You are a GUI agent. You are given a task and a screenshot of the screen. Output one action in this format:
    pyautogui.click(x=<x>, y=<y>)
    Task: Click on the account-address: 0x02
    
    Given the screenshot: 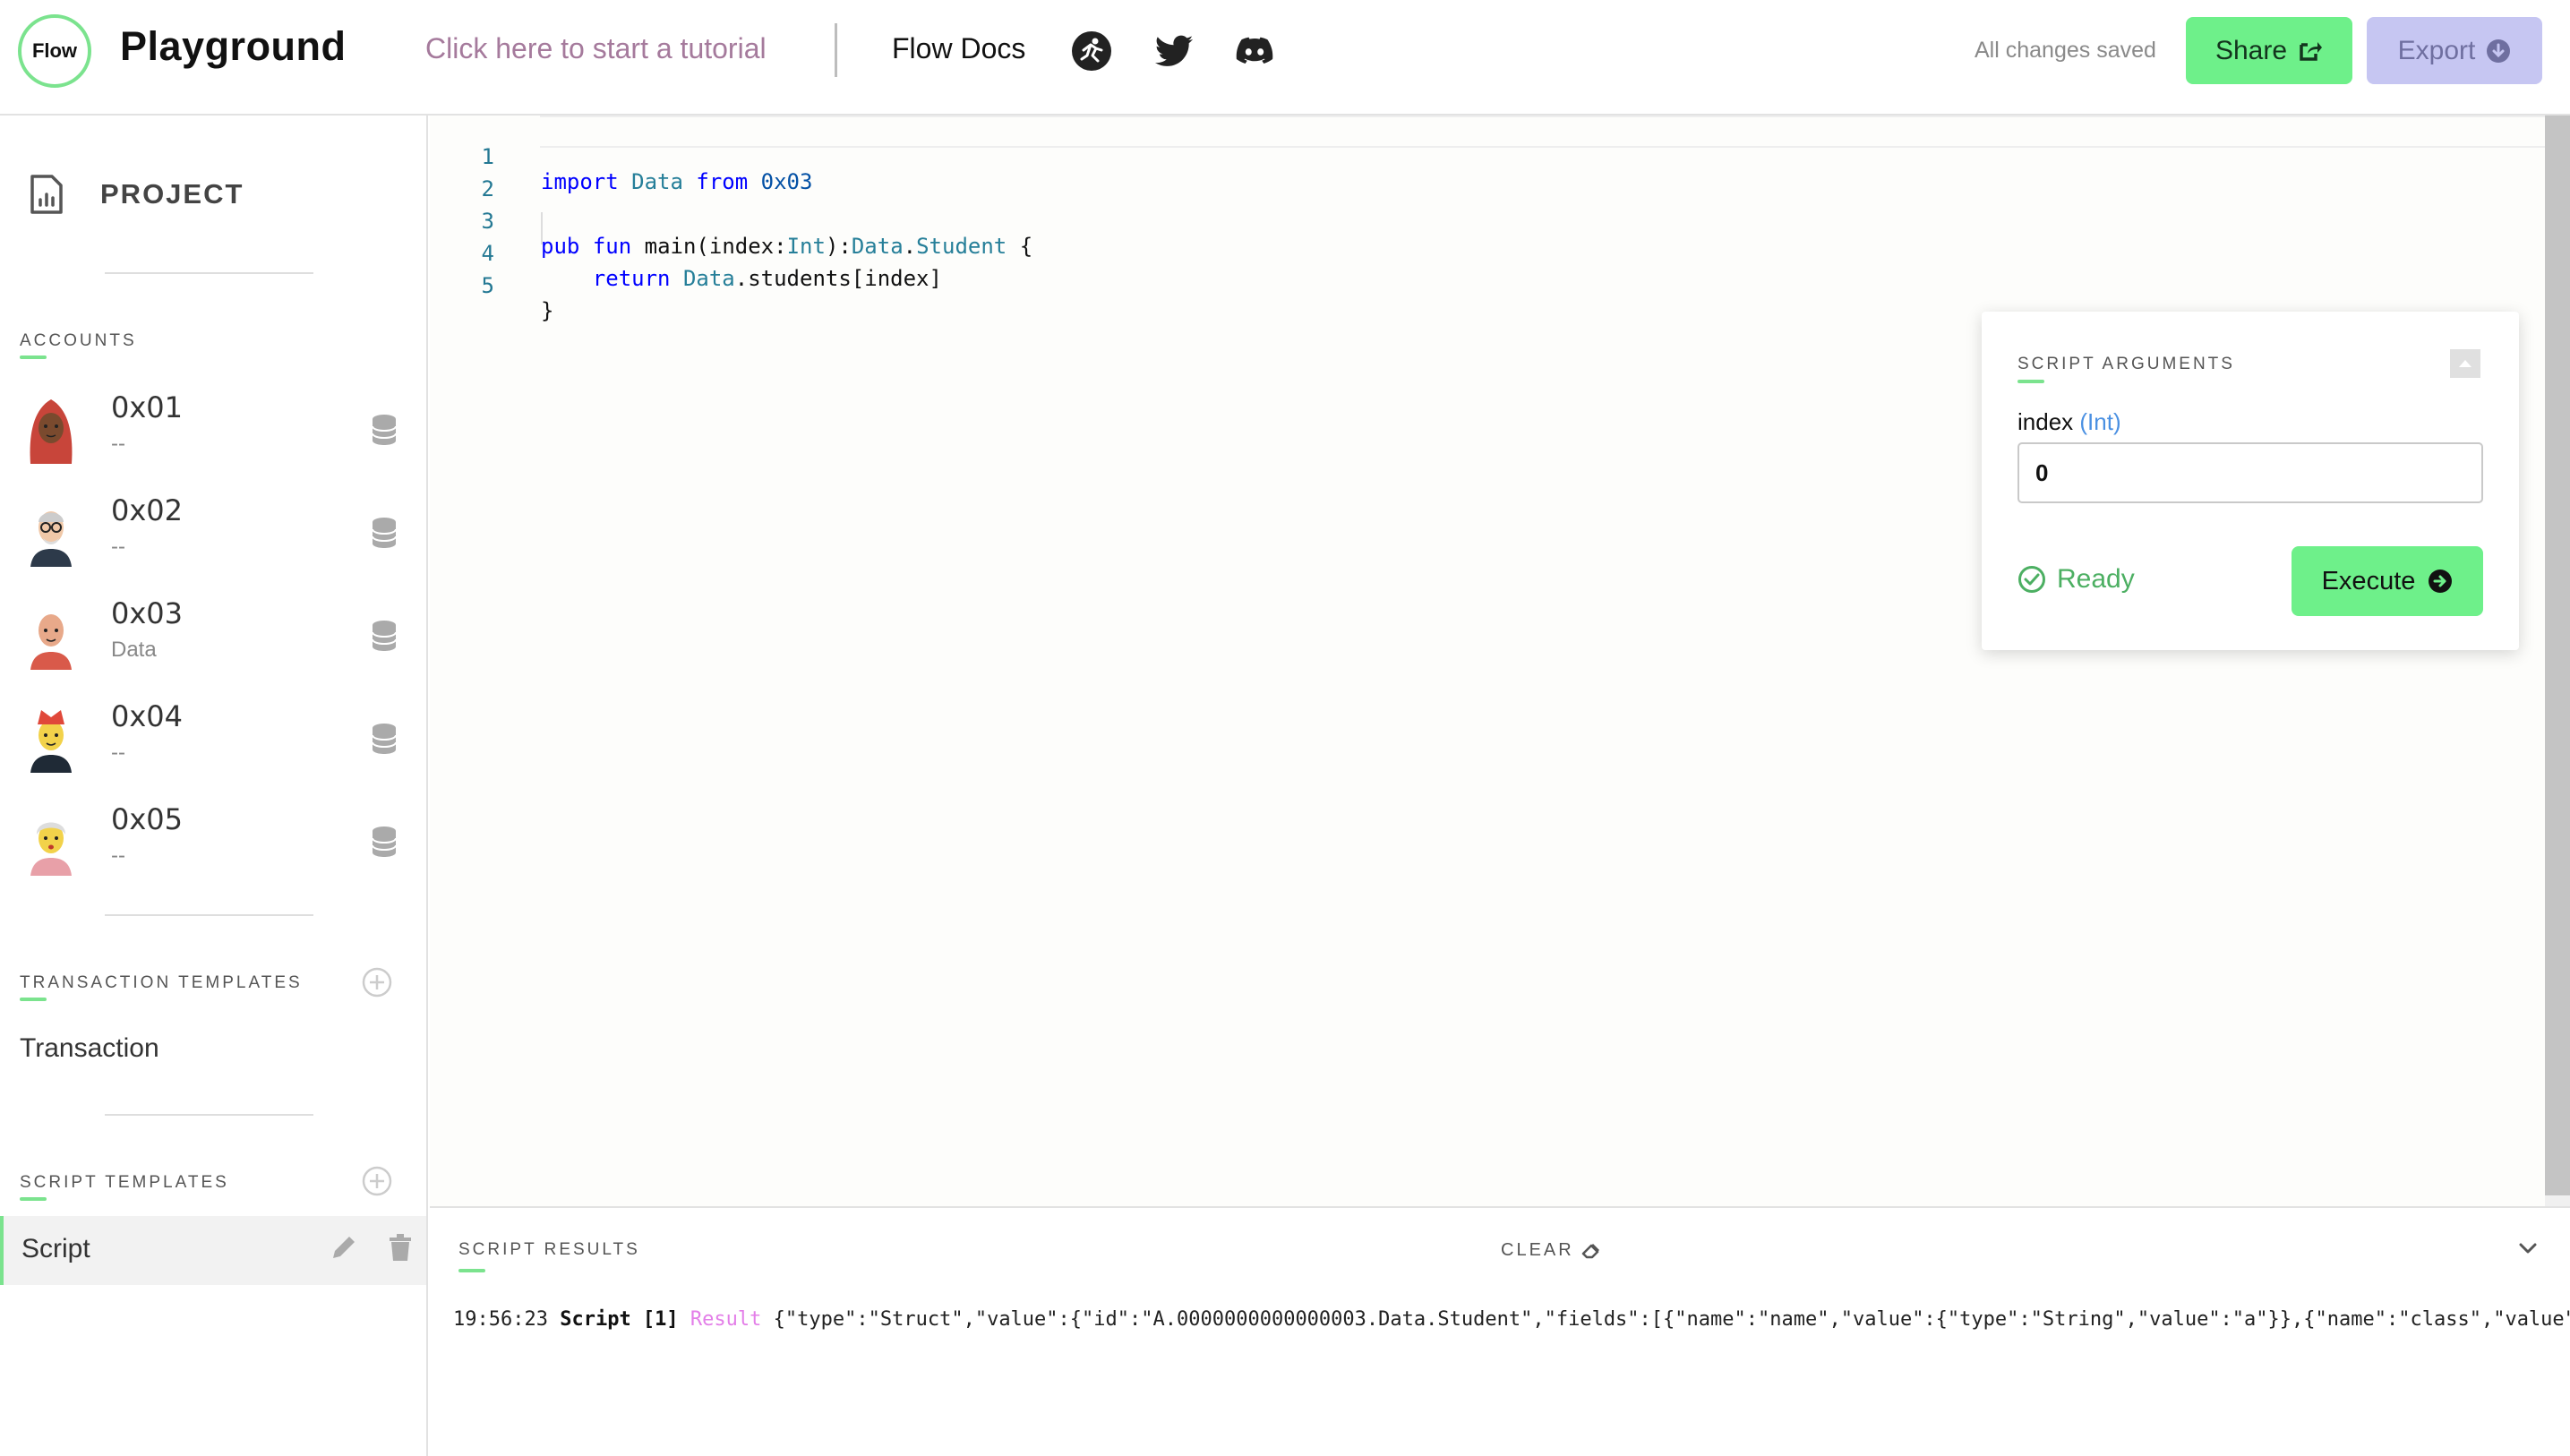 What is the action you would take?
    pyautogui.click(x=147, y=510)
    